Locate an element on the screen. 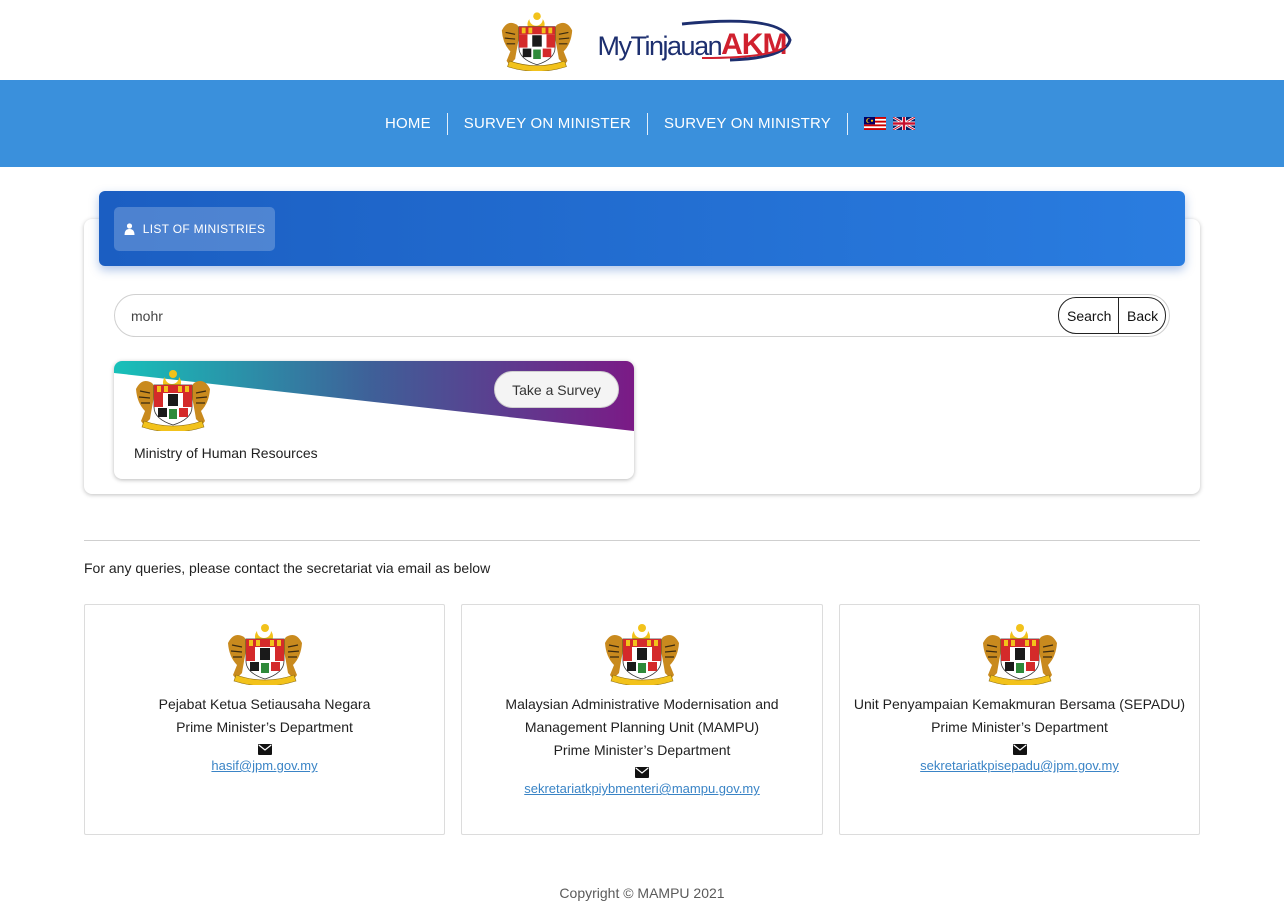 The image size is (1284, 906). search-button-group: Search Back is located at coordinates (1112, 315).